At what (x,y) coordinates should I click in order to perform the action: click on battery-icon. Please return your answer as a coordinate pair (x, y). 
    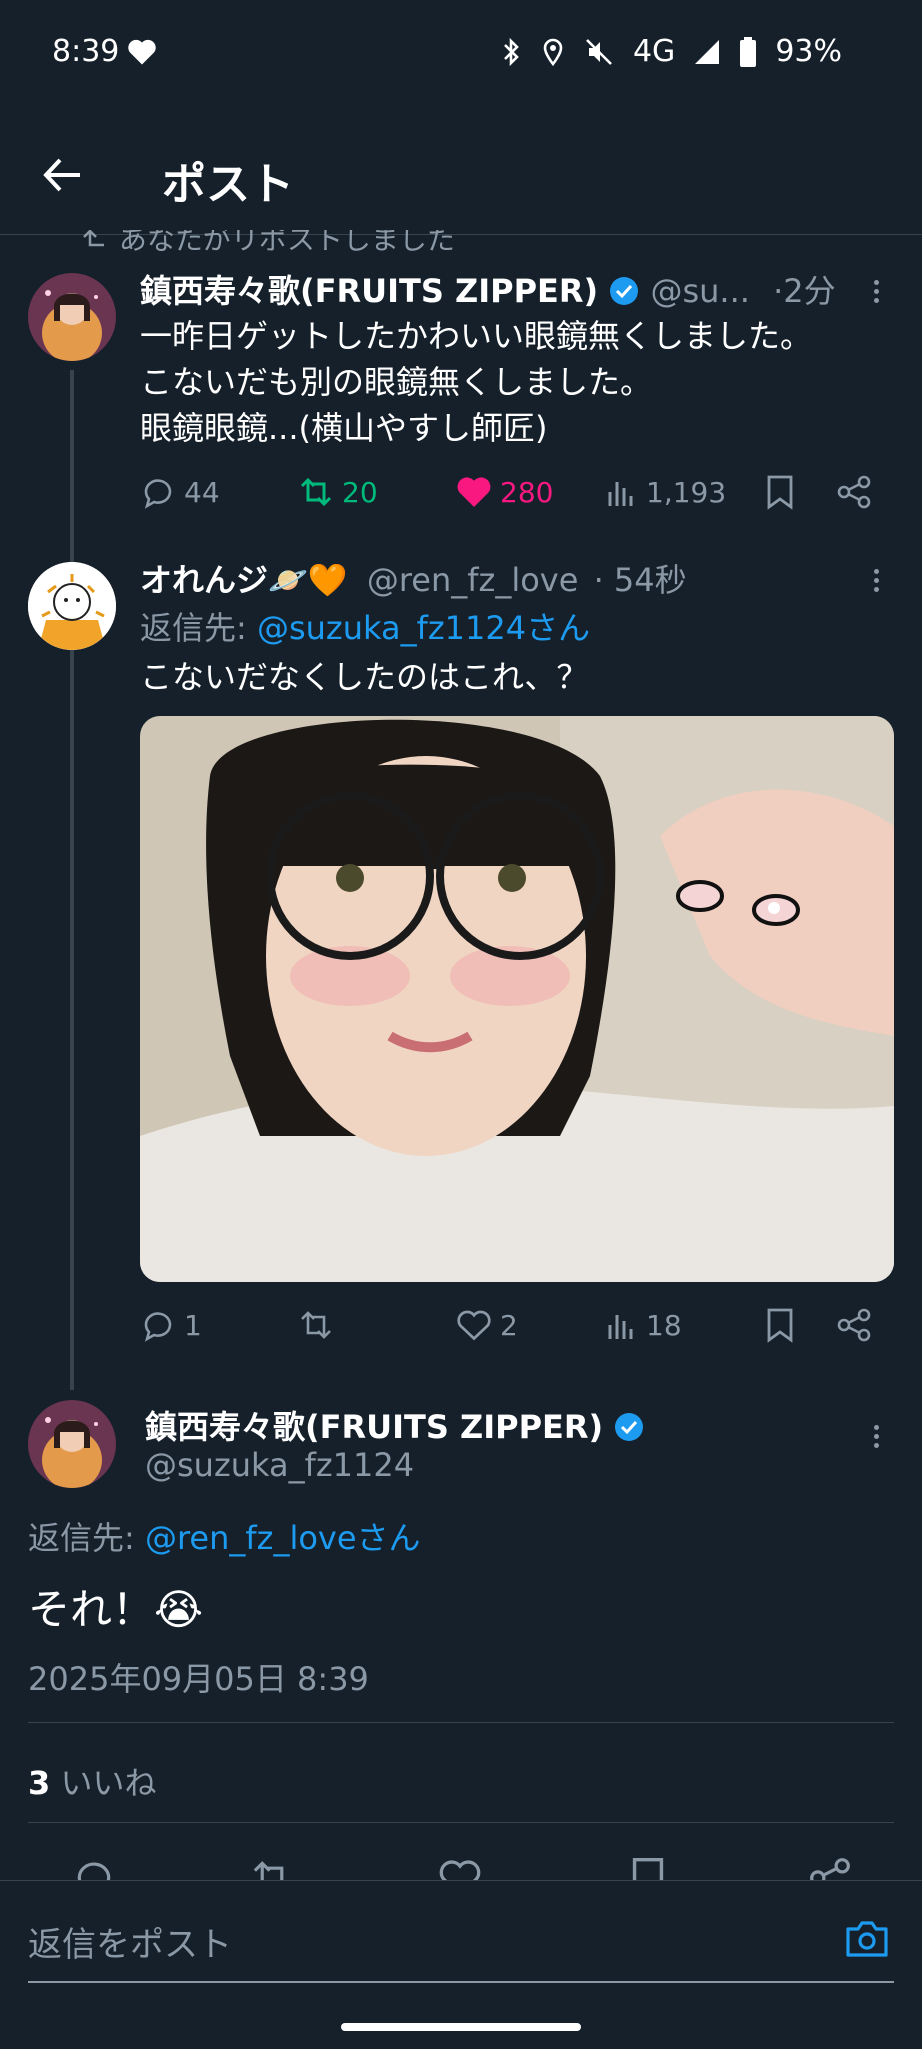
    Looking at the image, I should click on (748, 51).